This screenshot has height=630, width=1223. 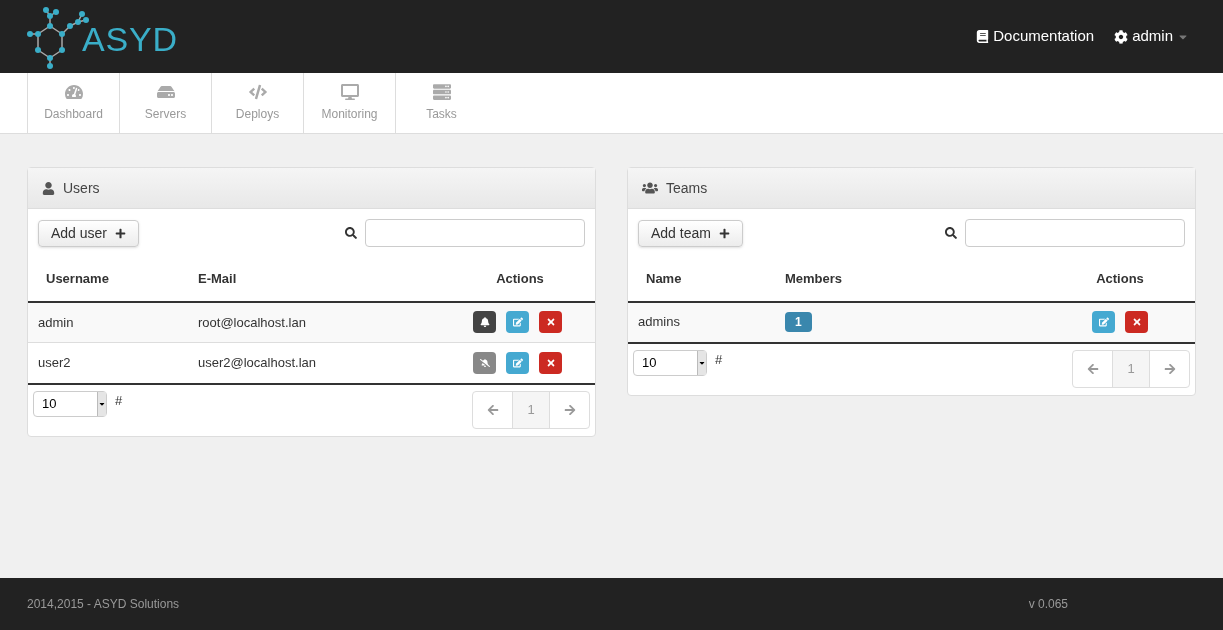 I want to click on table-cell: root@localhost.lan, so click(x=321, y=322).